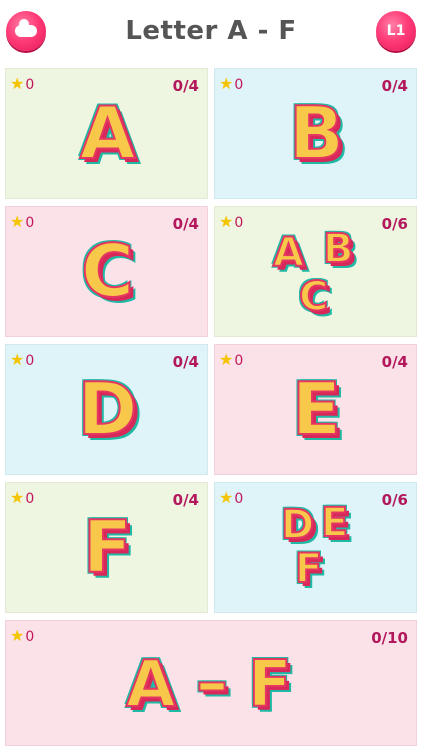 The image size is (422, 750). I want to click on page-title: Letter A - F, so click(211, 31).